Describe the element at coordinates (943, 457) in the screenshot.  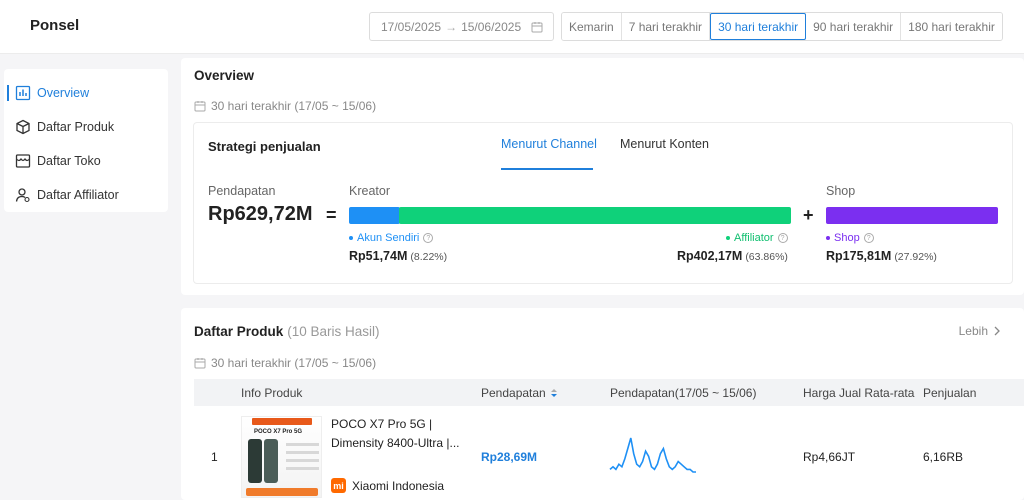
I see `row-sales: 6,16RB` at that location.